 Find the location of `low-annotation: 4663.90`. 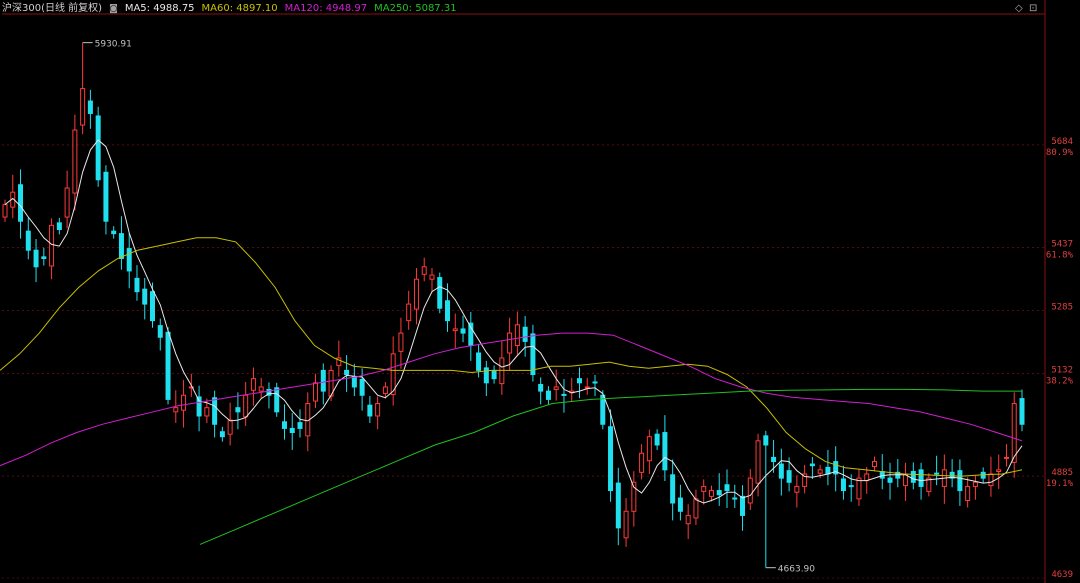

low-annotation: 4663.90 is located at coordinates (796, 570).